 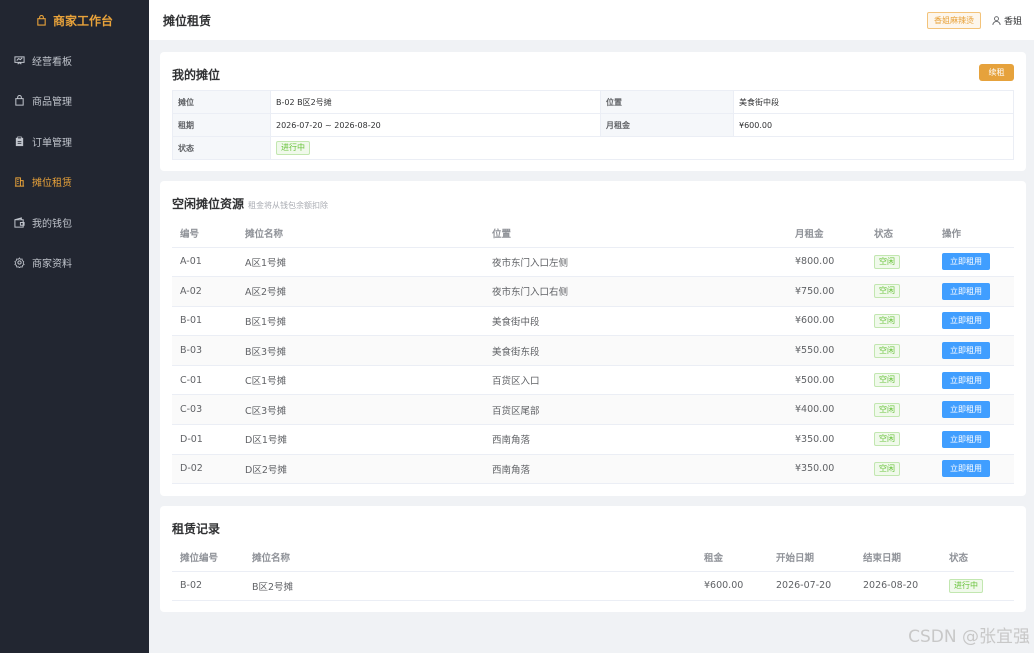 What do you see at coordinates (732, 586) in the screenshot?
I see `record-rent: ¥600.00` at bounding box center [732, 586].